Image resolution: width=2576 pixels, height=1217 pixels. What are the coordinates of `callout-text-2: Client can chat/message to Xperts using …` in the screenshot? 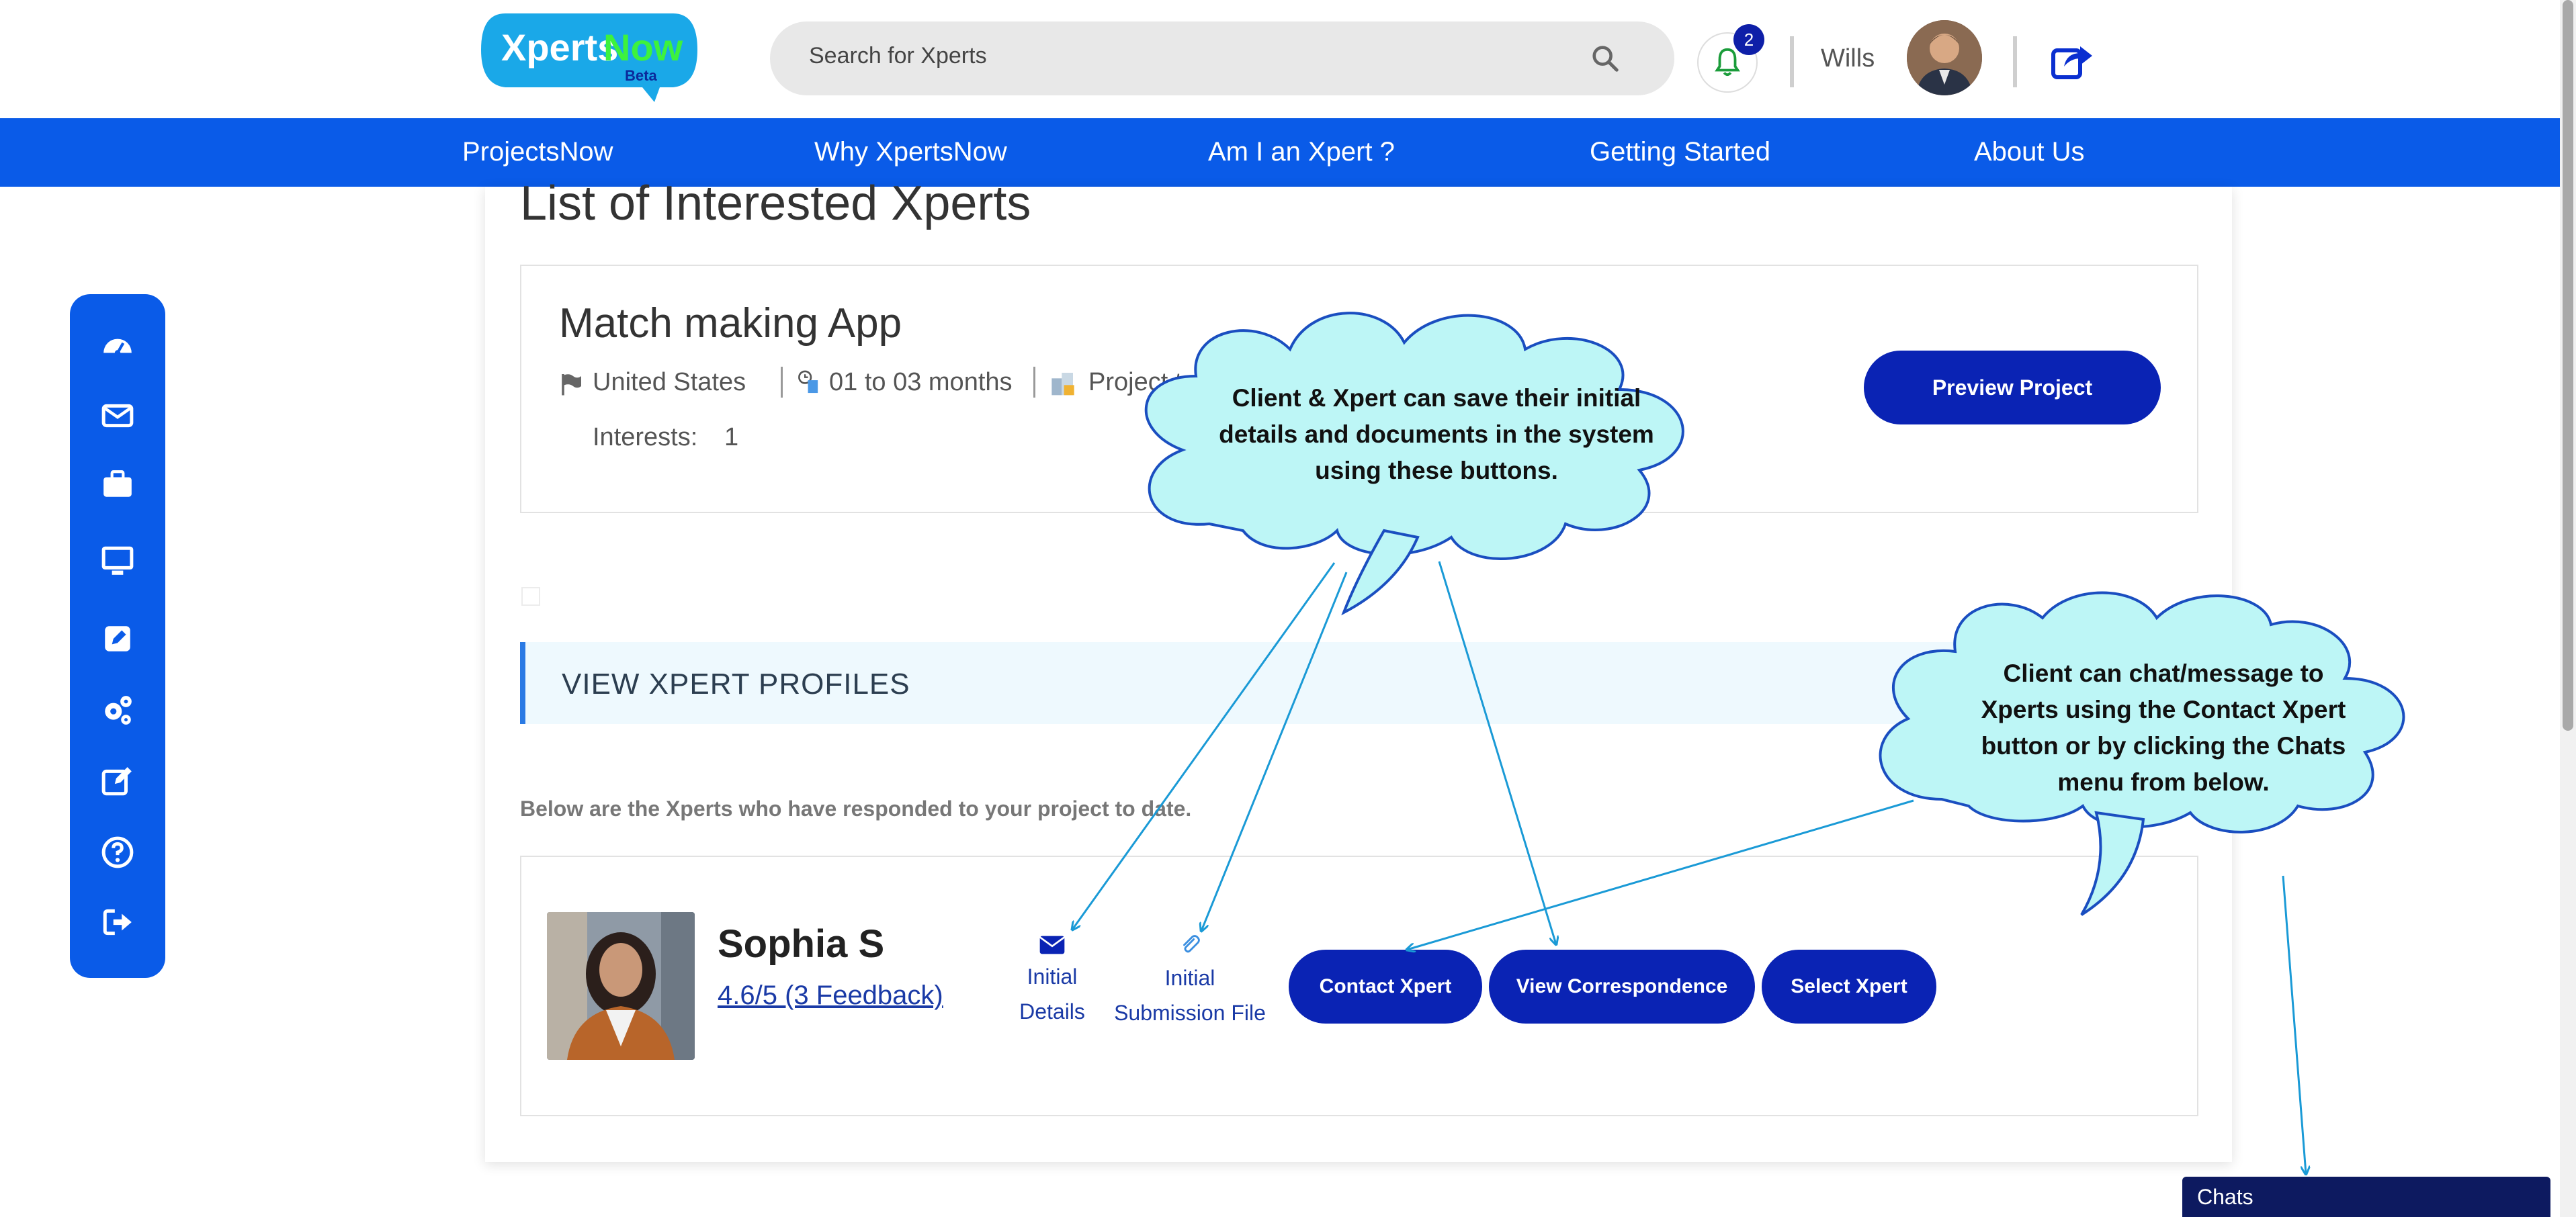 It's located at (2163, 728).